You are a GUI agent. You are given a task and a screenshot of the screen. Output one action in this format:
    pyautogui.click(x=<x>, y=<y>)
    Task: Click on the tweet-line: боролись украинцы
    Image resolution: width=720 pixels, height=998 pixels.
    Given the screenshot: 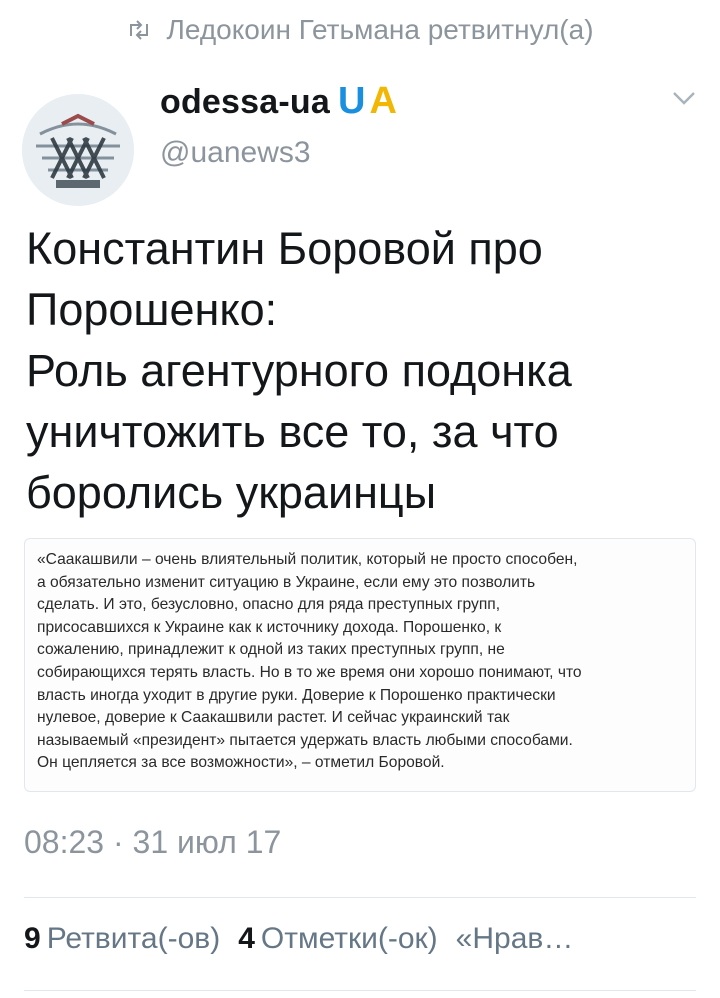 What is the action you would take?
    pyautogui.click(x=231, y=492)
    